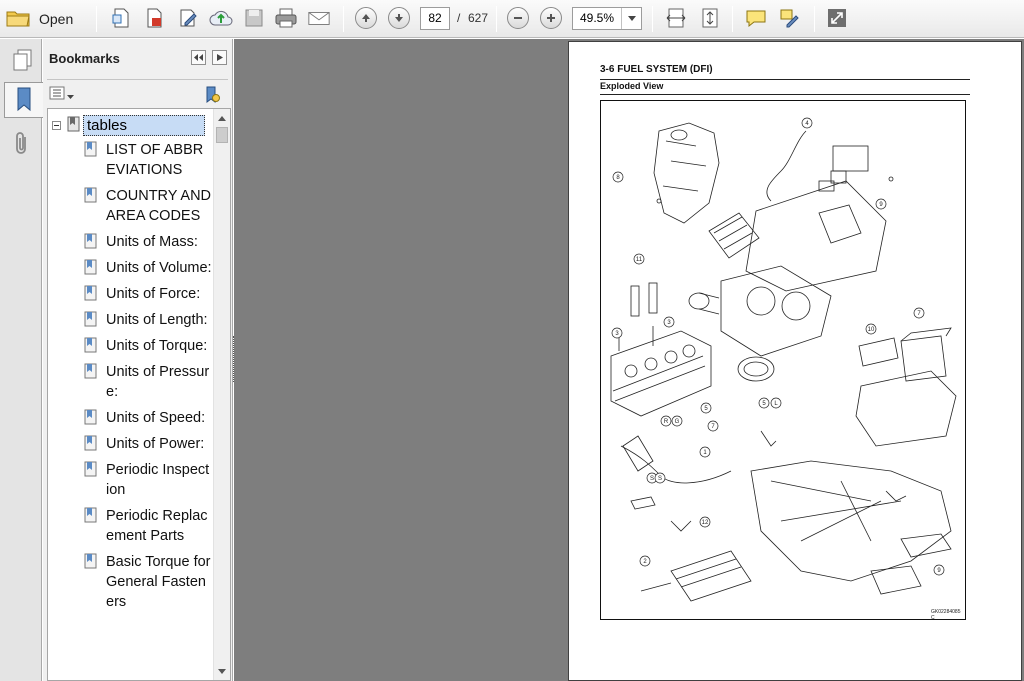 This screenshot has height=681, width=1024. I want to click on save-icon, so click(254, 18).